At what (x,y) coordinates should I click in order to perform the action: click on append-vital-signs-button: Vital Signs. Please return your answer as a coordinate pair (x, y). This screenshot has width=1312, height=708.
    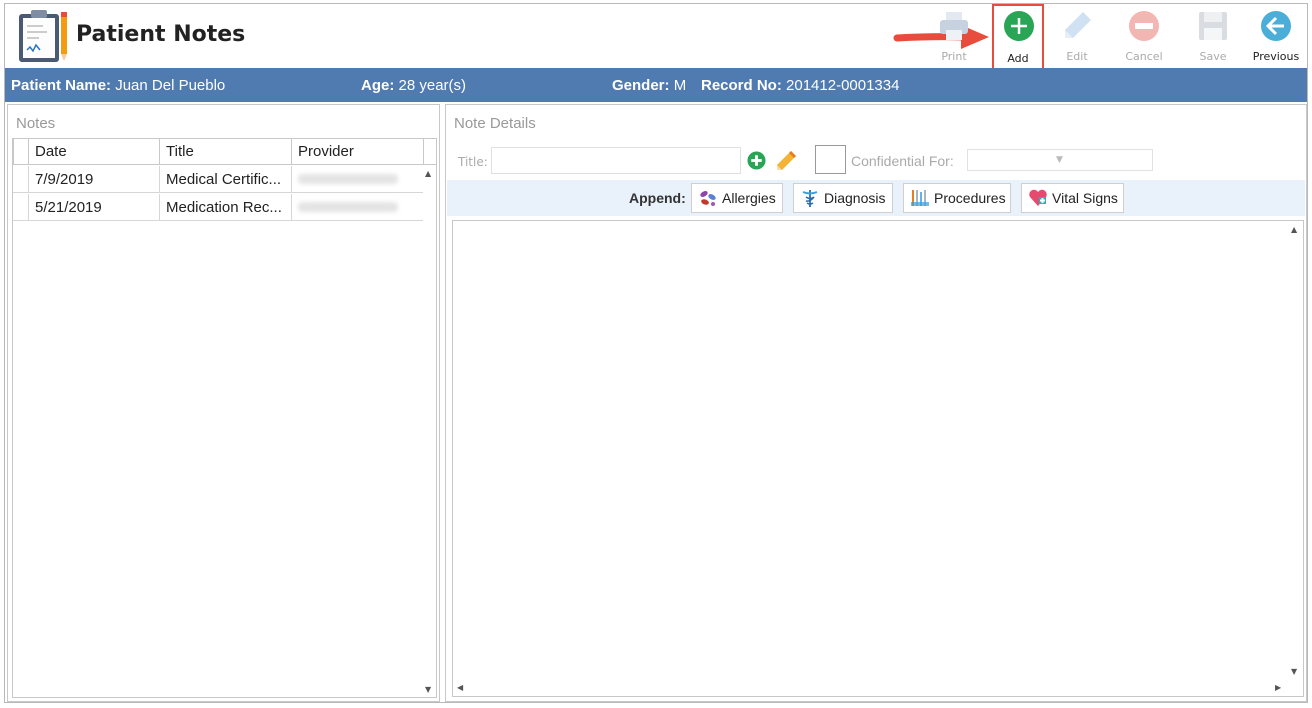
    Looking at the image, I should click on (1072, 198).